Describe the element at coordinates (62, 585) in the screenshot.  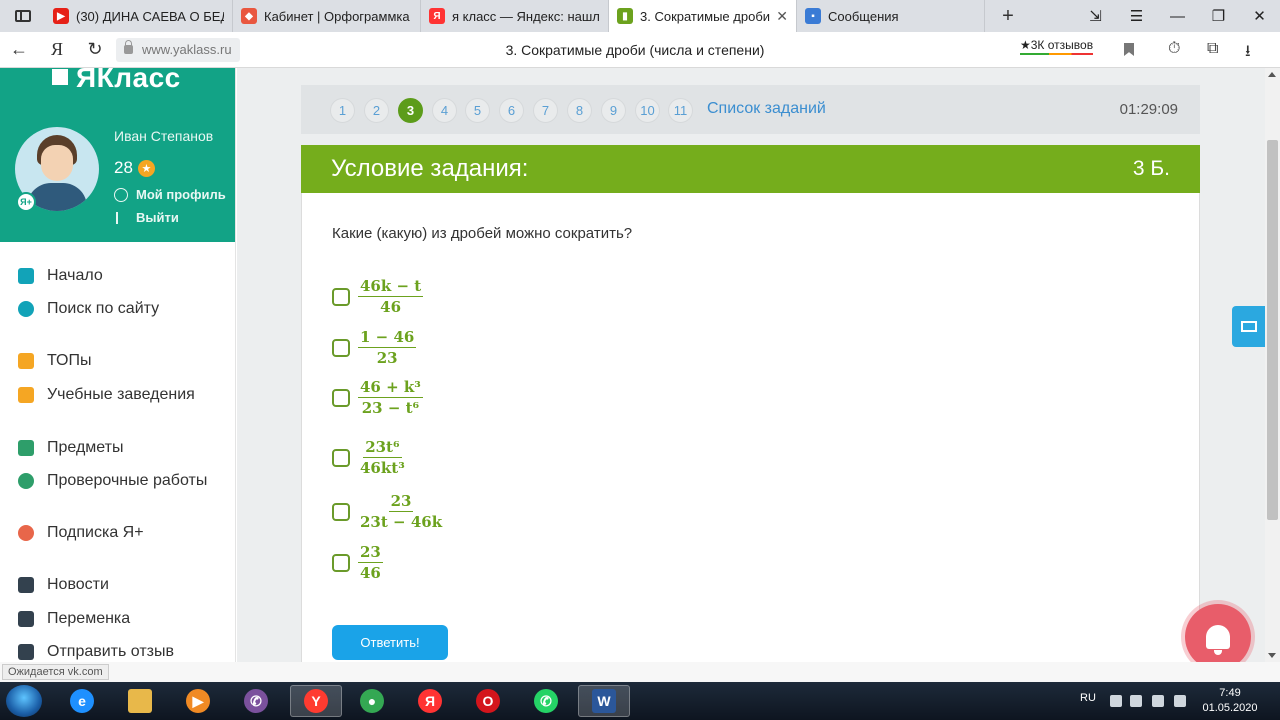
I see `menu-item: Новости` at that location.